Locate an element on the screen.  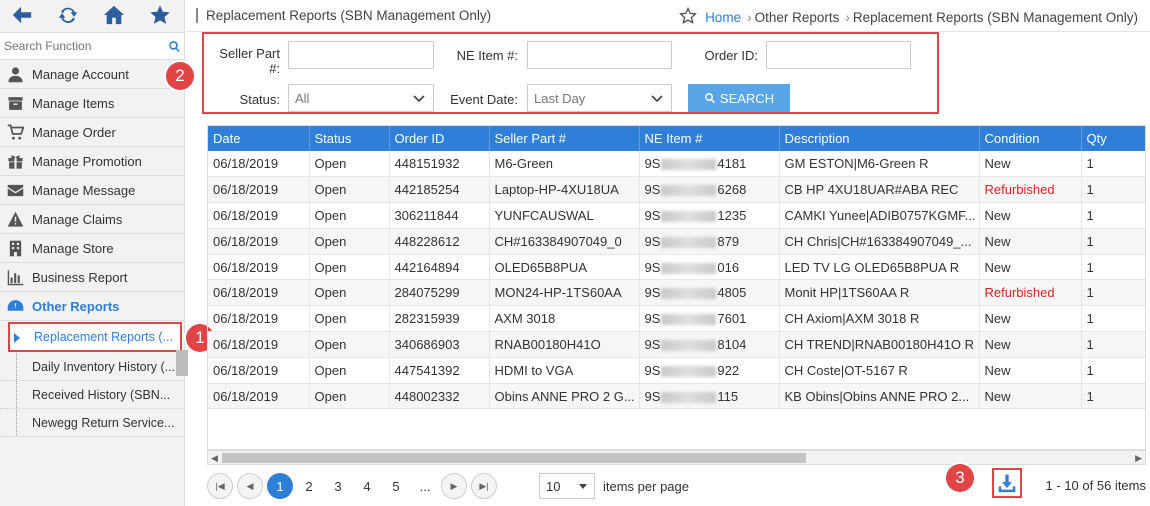
prev-page-button: ◀ is located at coordinates (250, 486).